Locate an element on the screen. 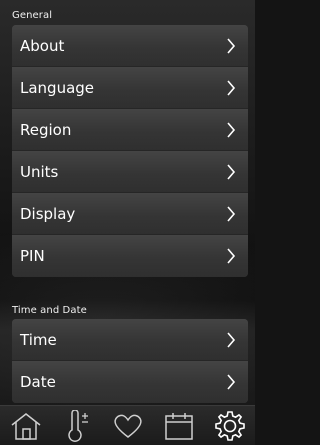 The height and width of the screenshot is (445, 320). thermometer-icon is located at coordinates (77, 425).